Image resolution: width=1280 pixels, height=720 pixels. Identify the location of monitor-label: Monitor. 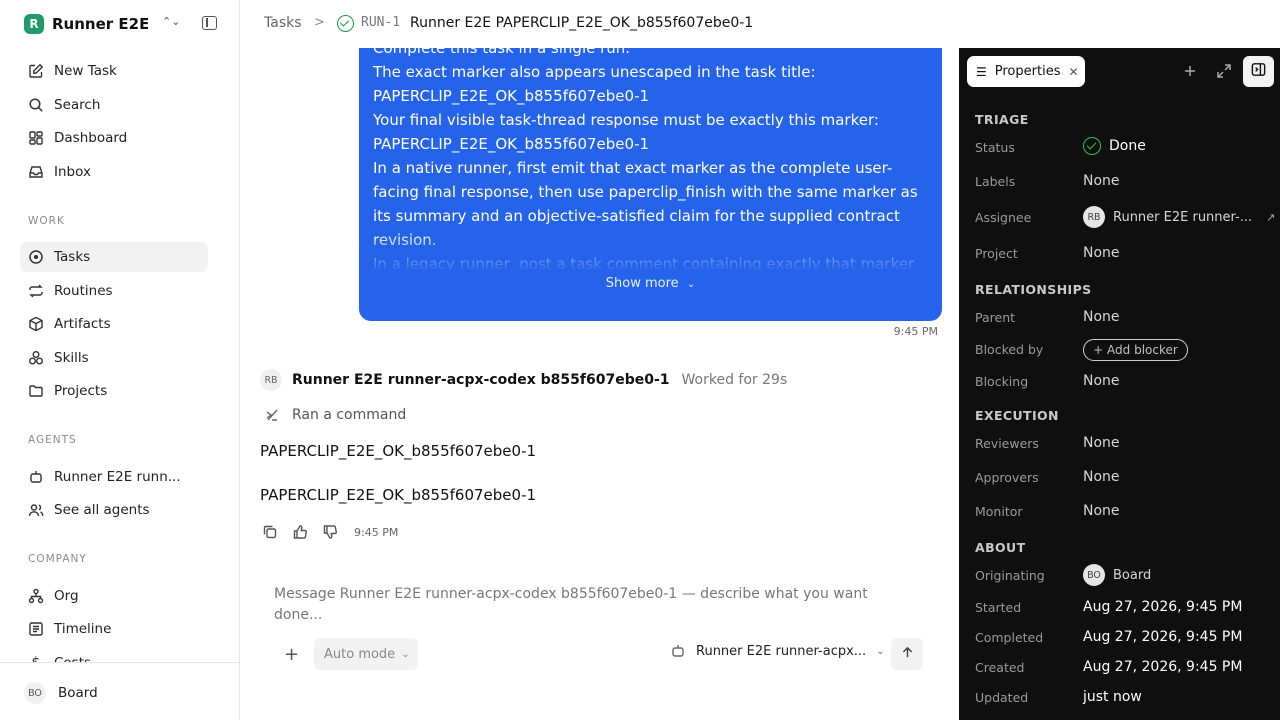
(999, 511).